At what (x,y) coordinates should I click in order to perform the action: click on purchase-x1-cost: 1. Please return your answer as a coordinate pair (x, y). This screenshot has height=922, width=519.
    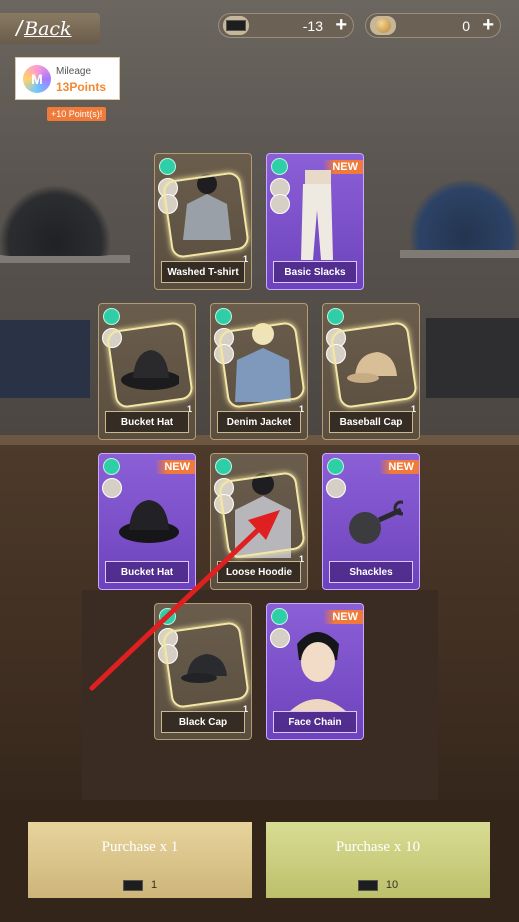
    Looking at the image, I should click on (154, 885).